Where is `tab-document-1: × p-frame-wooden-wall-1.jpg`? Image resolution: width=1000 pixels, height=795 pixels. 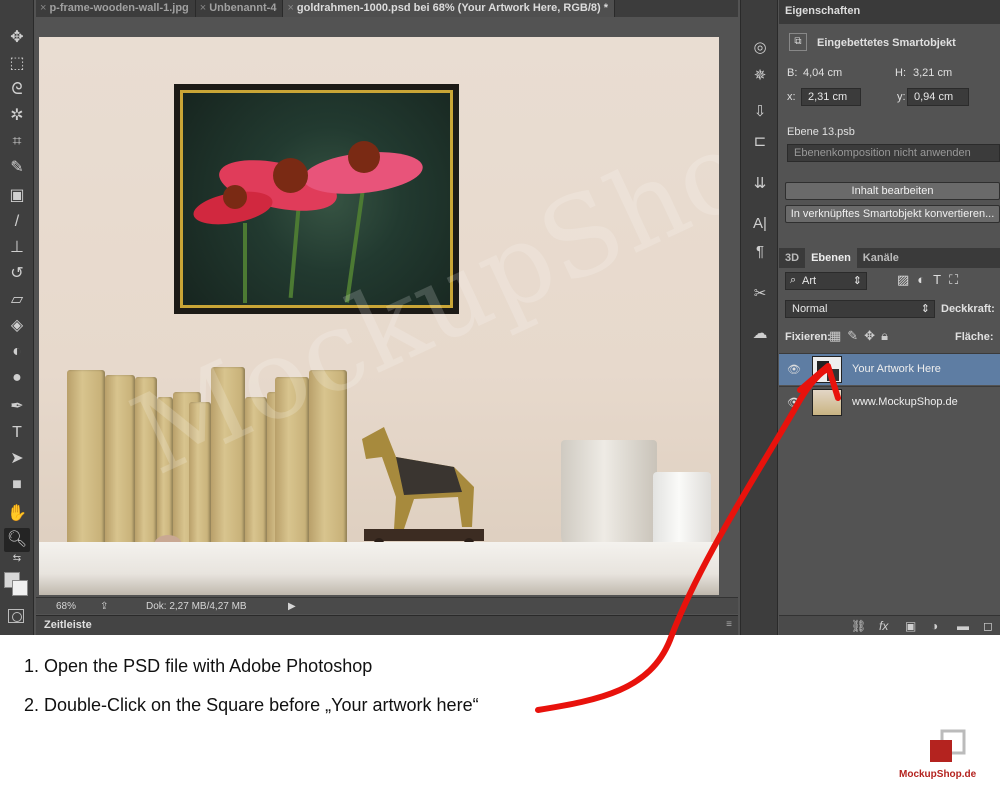
tab-document-1: × p-frame-wooden-wall-1.jpg is located at coordinates (116, 8).